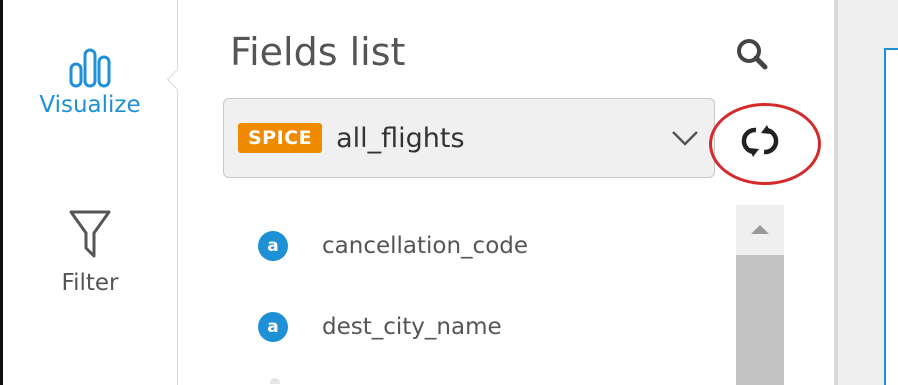  Describe the element at coordinates (685, 138) in the screenshot. I see `chevron-down-icon` at that location.